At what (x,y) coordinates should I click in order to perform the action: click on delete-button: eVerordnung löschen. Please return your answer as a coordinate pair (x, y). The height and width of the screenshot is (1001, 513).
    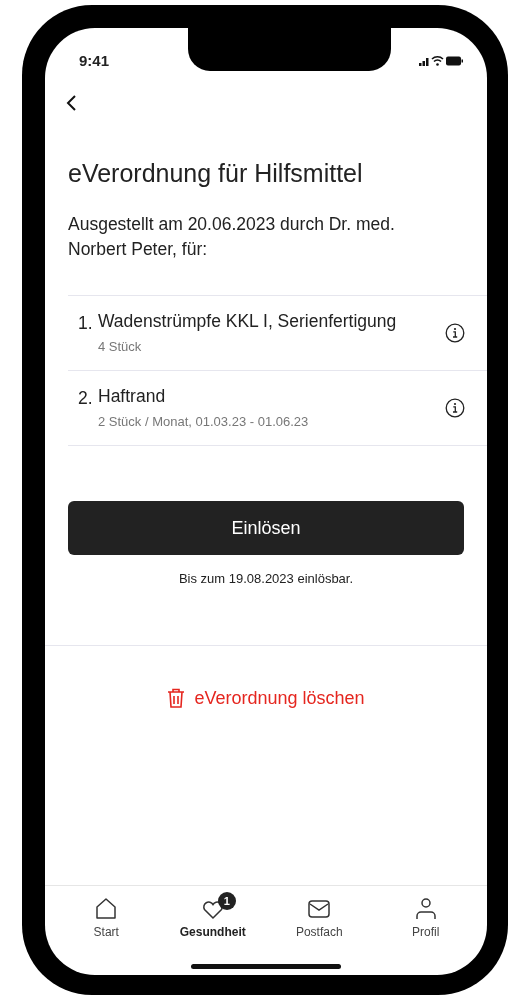
    Looking at the image, I should click on (266, 698).